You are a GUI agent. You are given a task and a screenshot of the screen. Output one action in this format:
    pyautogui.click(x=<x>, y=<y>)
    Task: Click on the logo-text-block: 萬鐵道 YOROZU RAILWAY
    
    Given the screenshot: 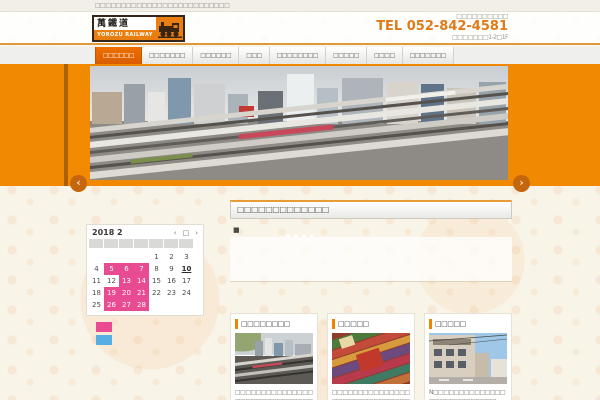 What is the action you would take?
    pyautogui.click(x=125, y=28)
    